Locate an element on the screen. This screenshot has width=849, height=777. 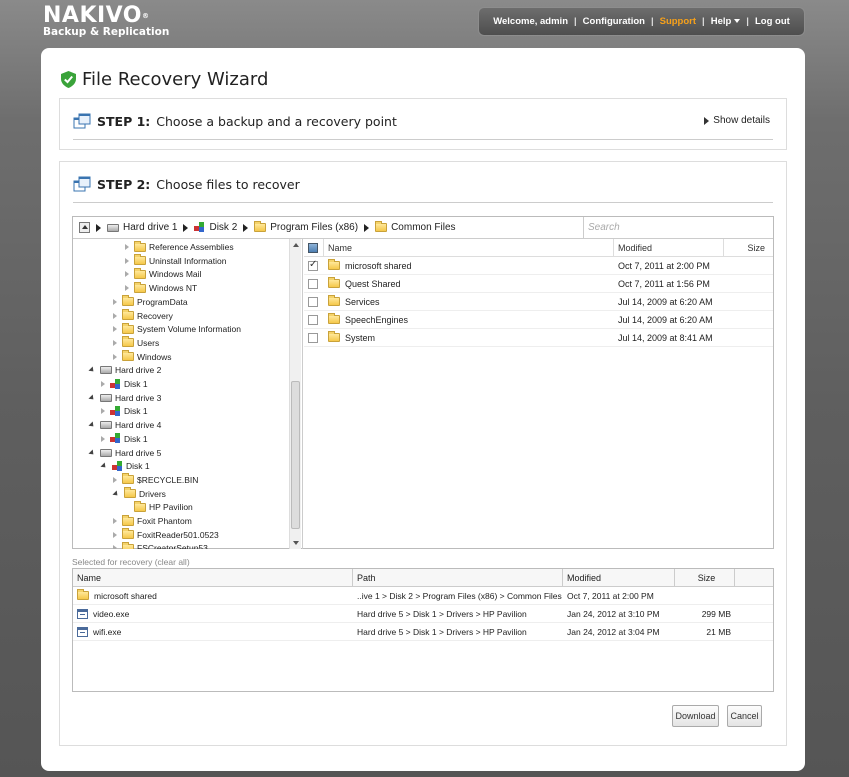
cancel-button: Cancel is located at coordinates (744, 716).